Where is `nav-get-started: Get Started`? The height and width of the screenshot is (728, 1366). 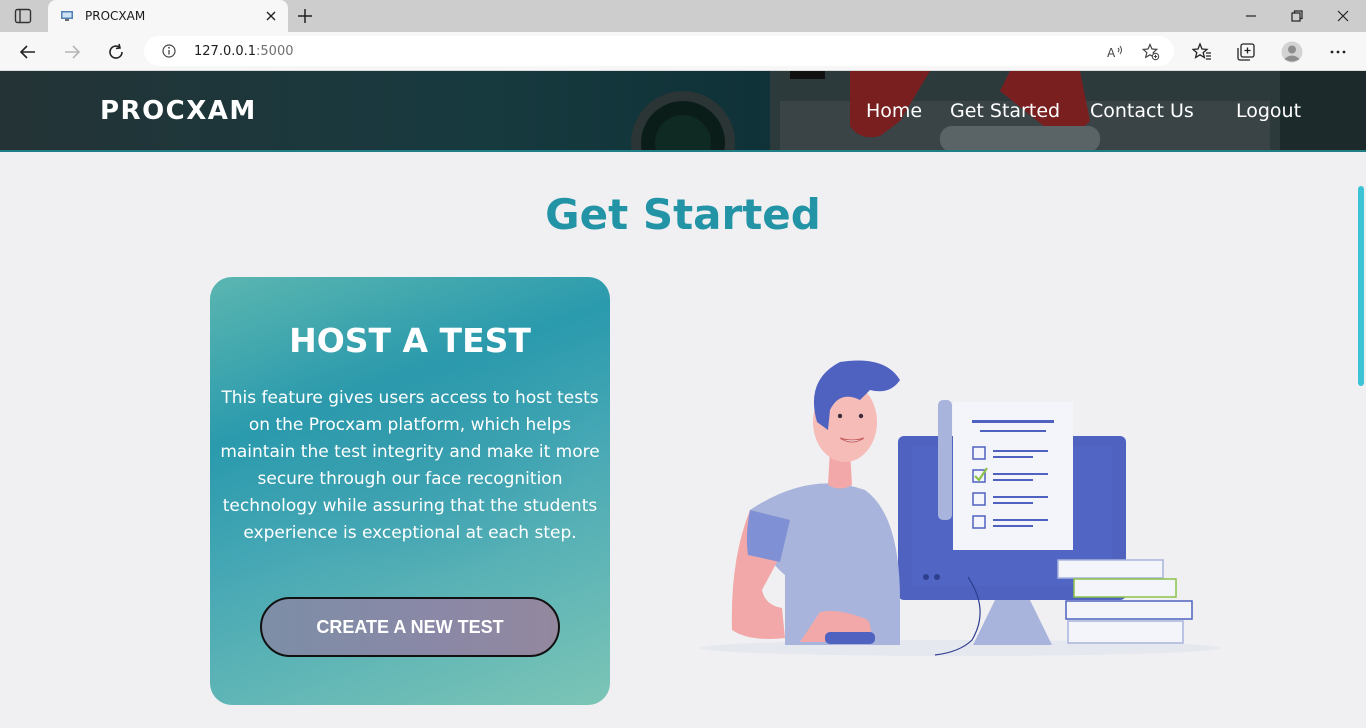 nav-get-started: Get Started is located at coordinates (1005, 111).